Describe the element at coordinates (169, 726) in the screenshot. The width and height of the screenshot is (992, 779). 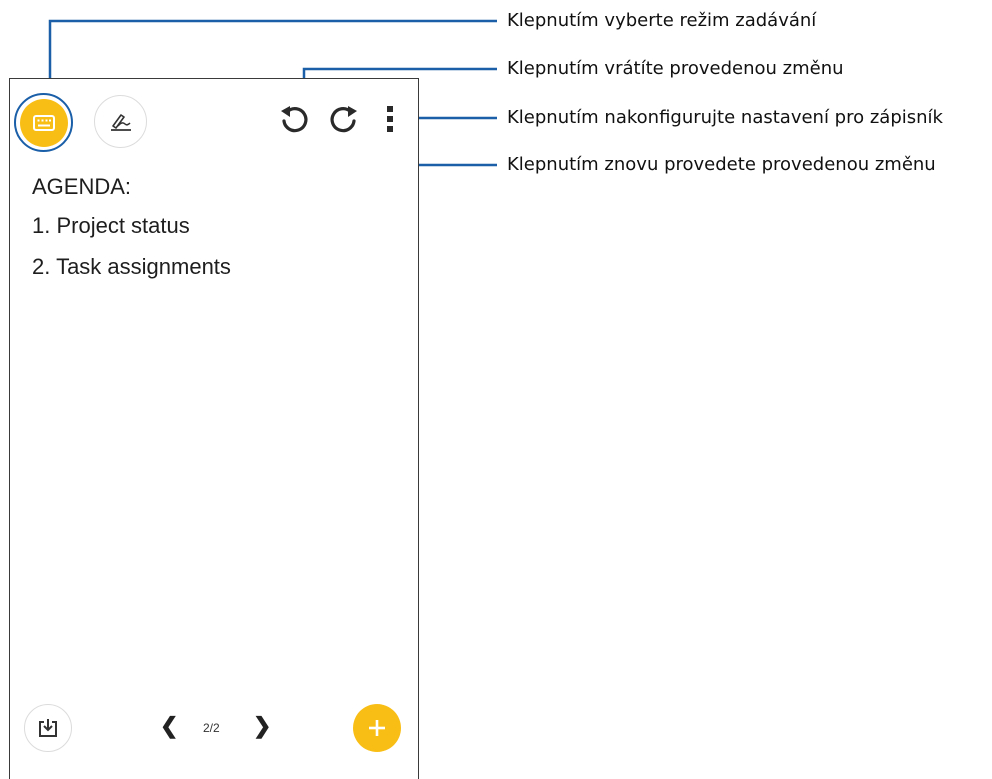
I see `prev-page-button: ❮` at that location.